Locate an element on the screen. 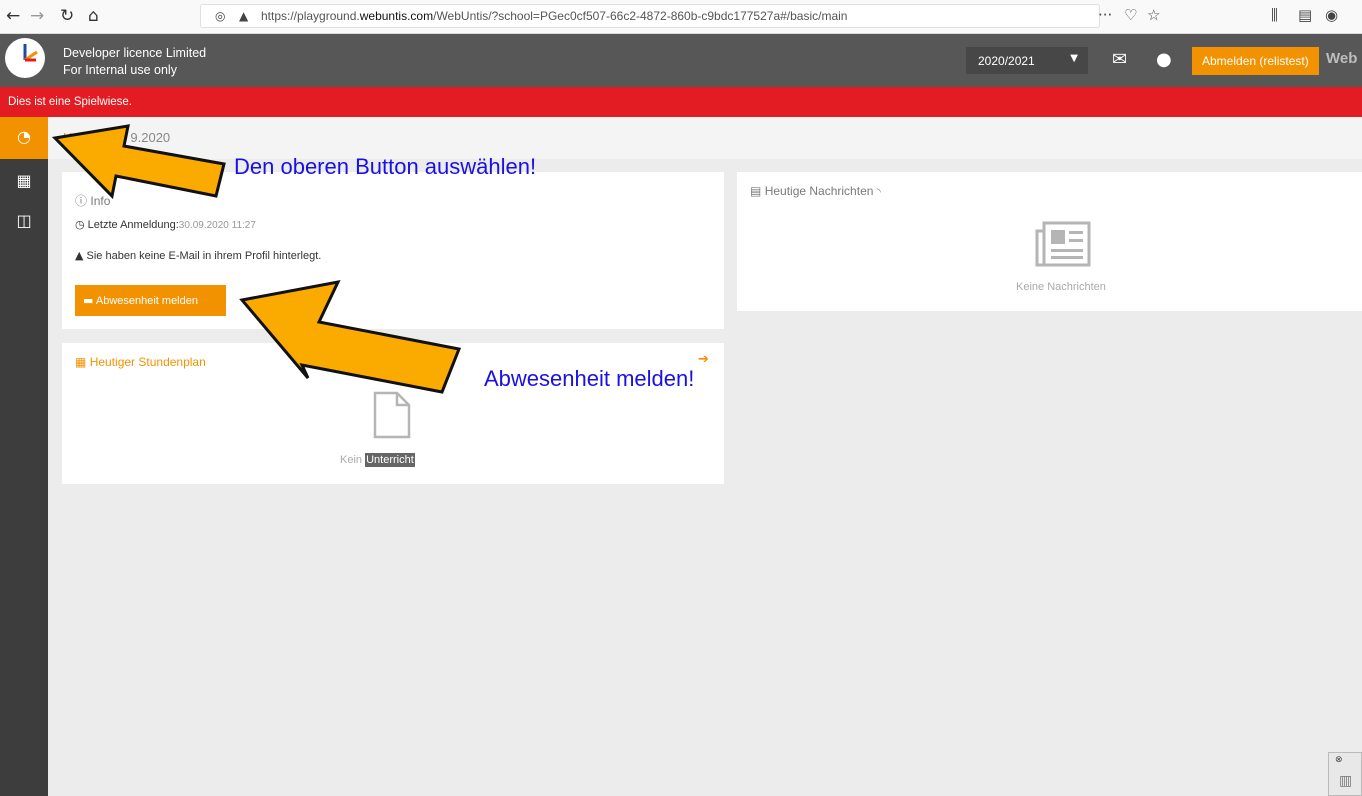 The height and width of the screenshot is (796, 1362). shield-icon: ◎ is located at coordinates (220, 16).